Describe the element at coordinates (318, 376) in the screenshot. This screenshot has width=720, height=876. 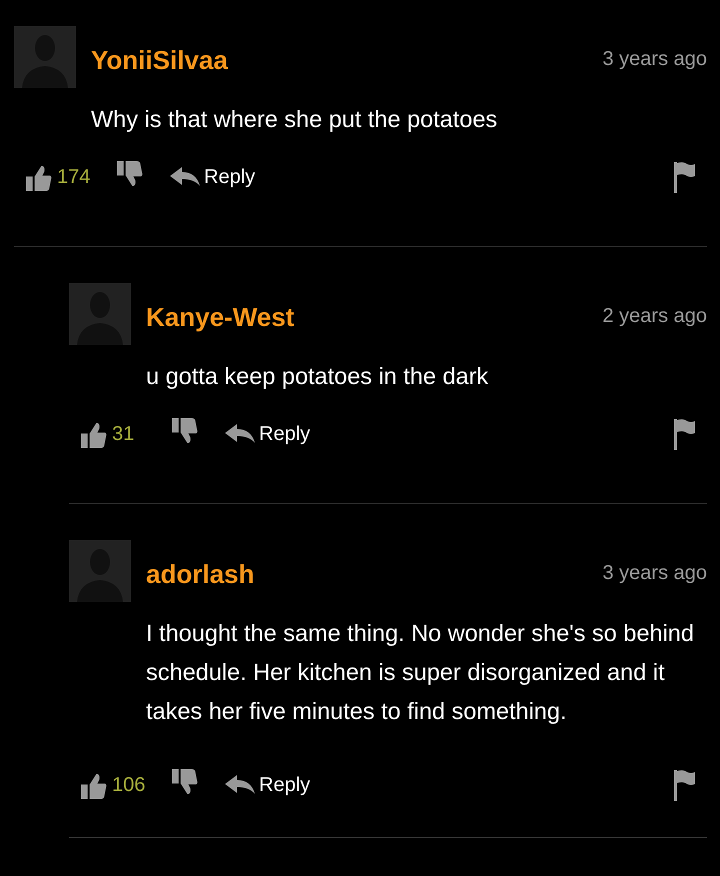
I see `comment-text: u gotta keep potatoes in the dark` at that location.